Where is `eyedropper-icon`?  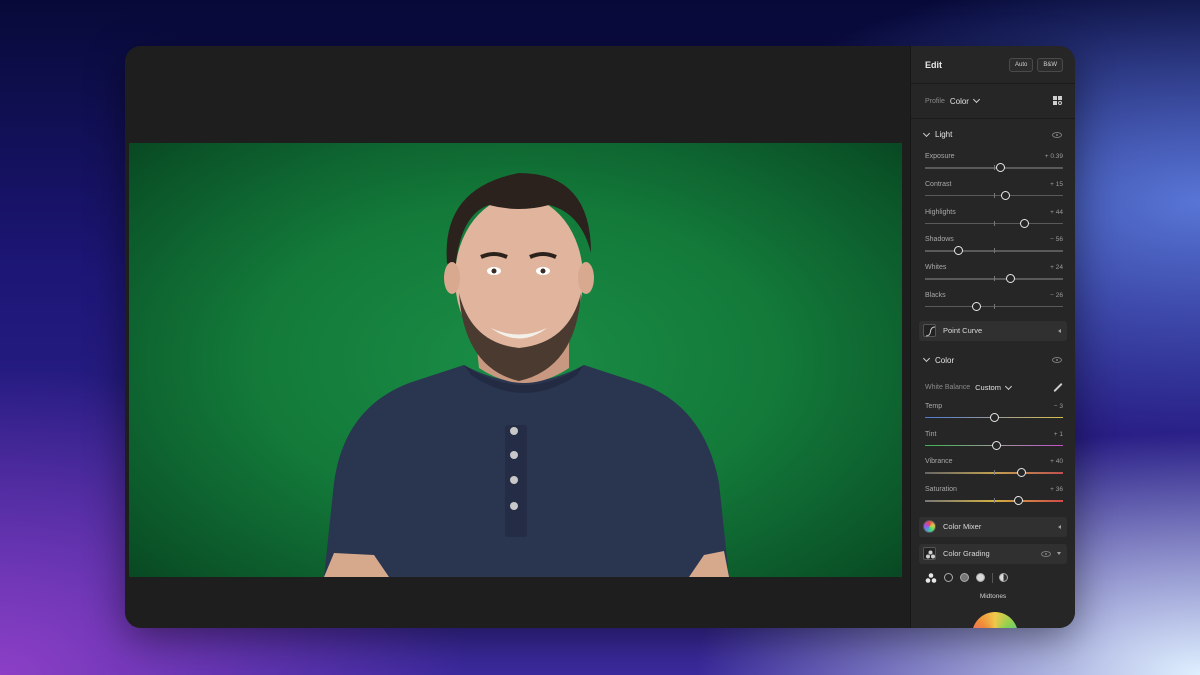
eyedropper-icon is located at coordinates (1058, 388).